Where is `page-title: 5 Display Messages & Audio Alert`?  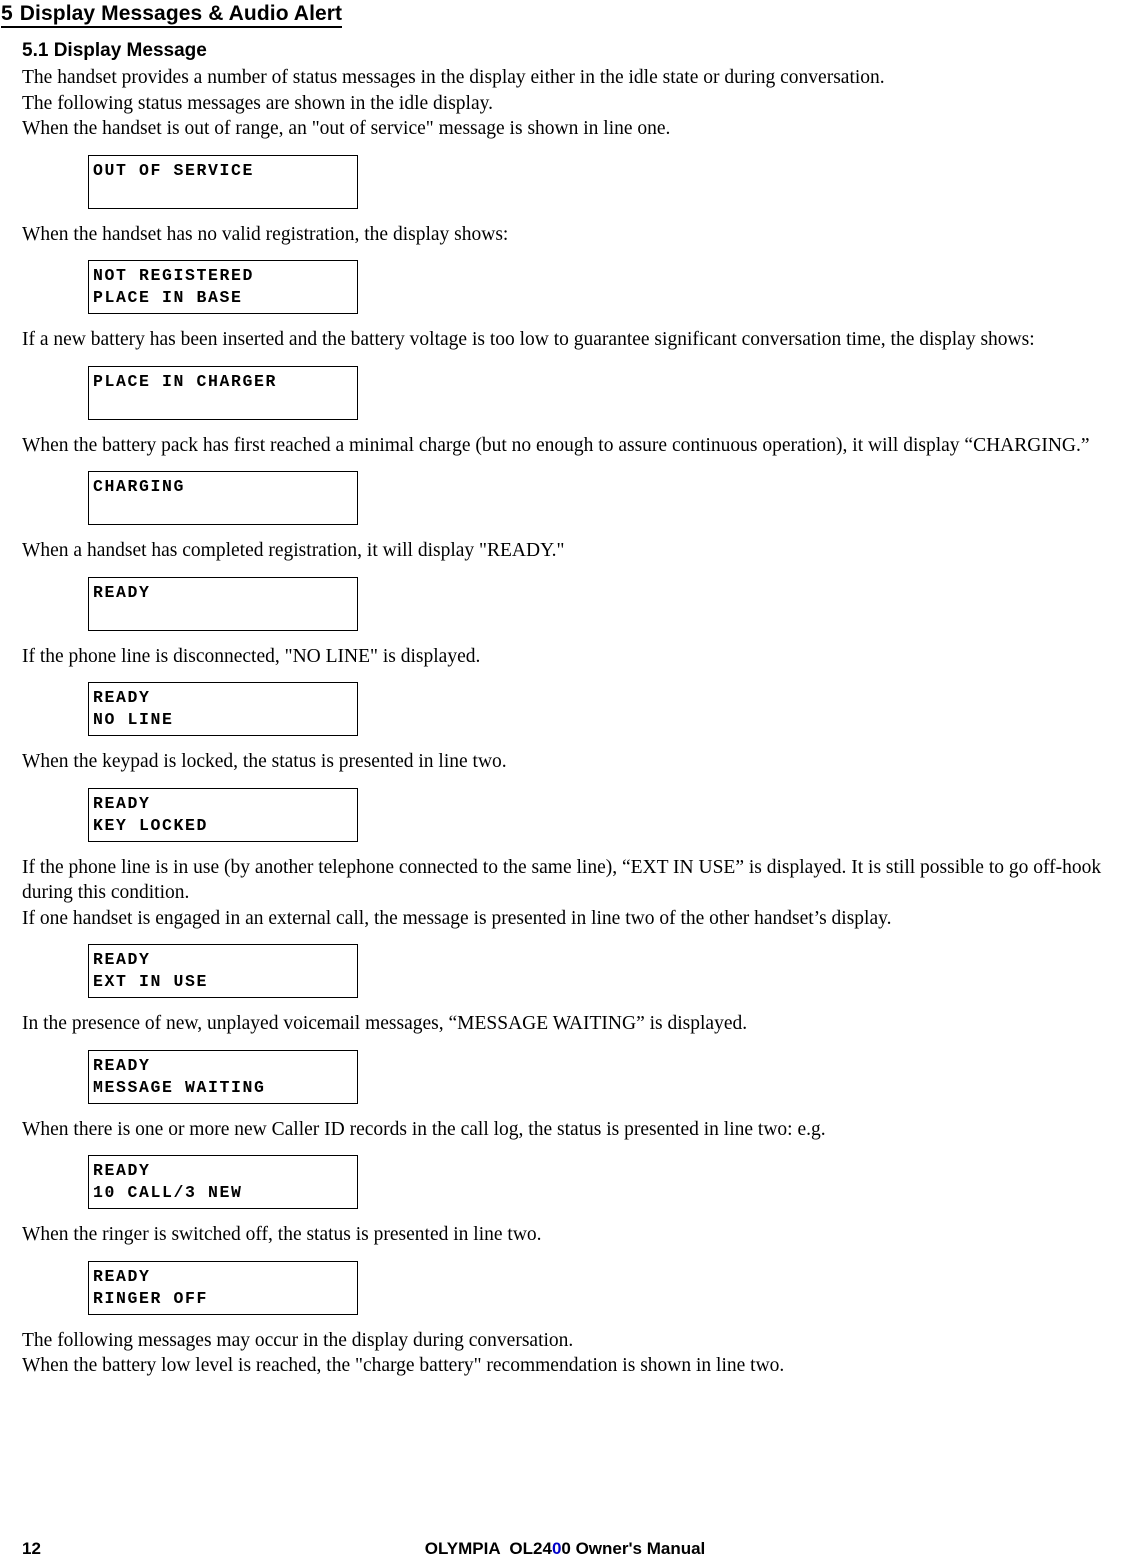 page-title: 5 Display Messages & Audio Alert is located at coordinates (172, 14).